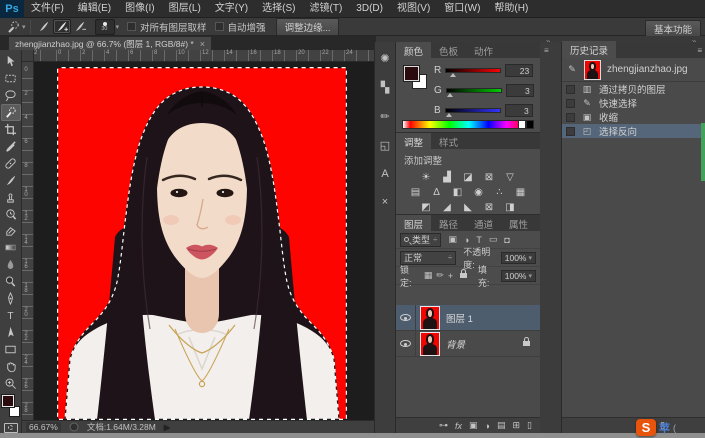  I want to click on tool-preset-picker, so click(13, 26).